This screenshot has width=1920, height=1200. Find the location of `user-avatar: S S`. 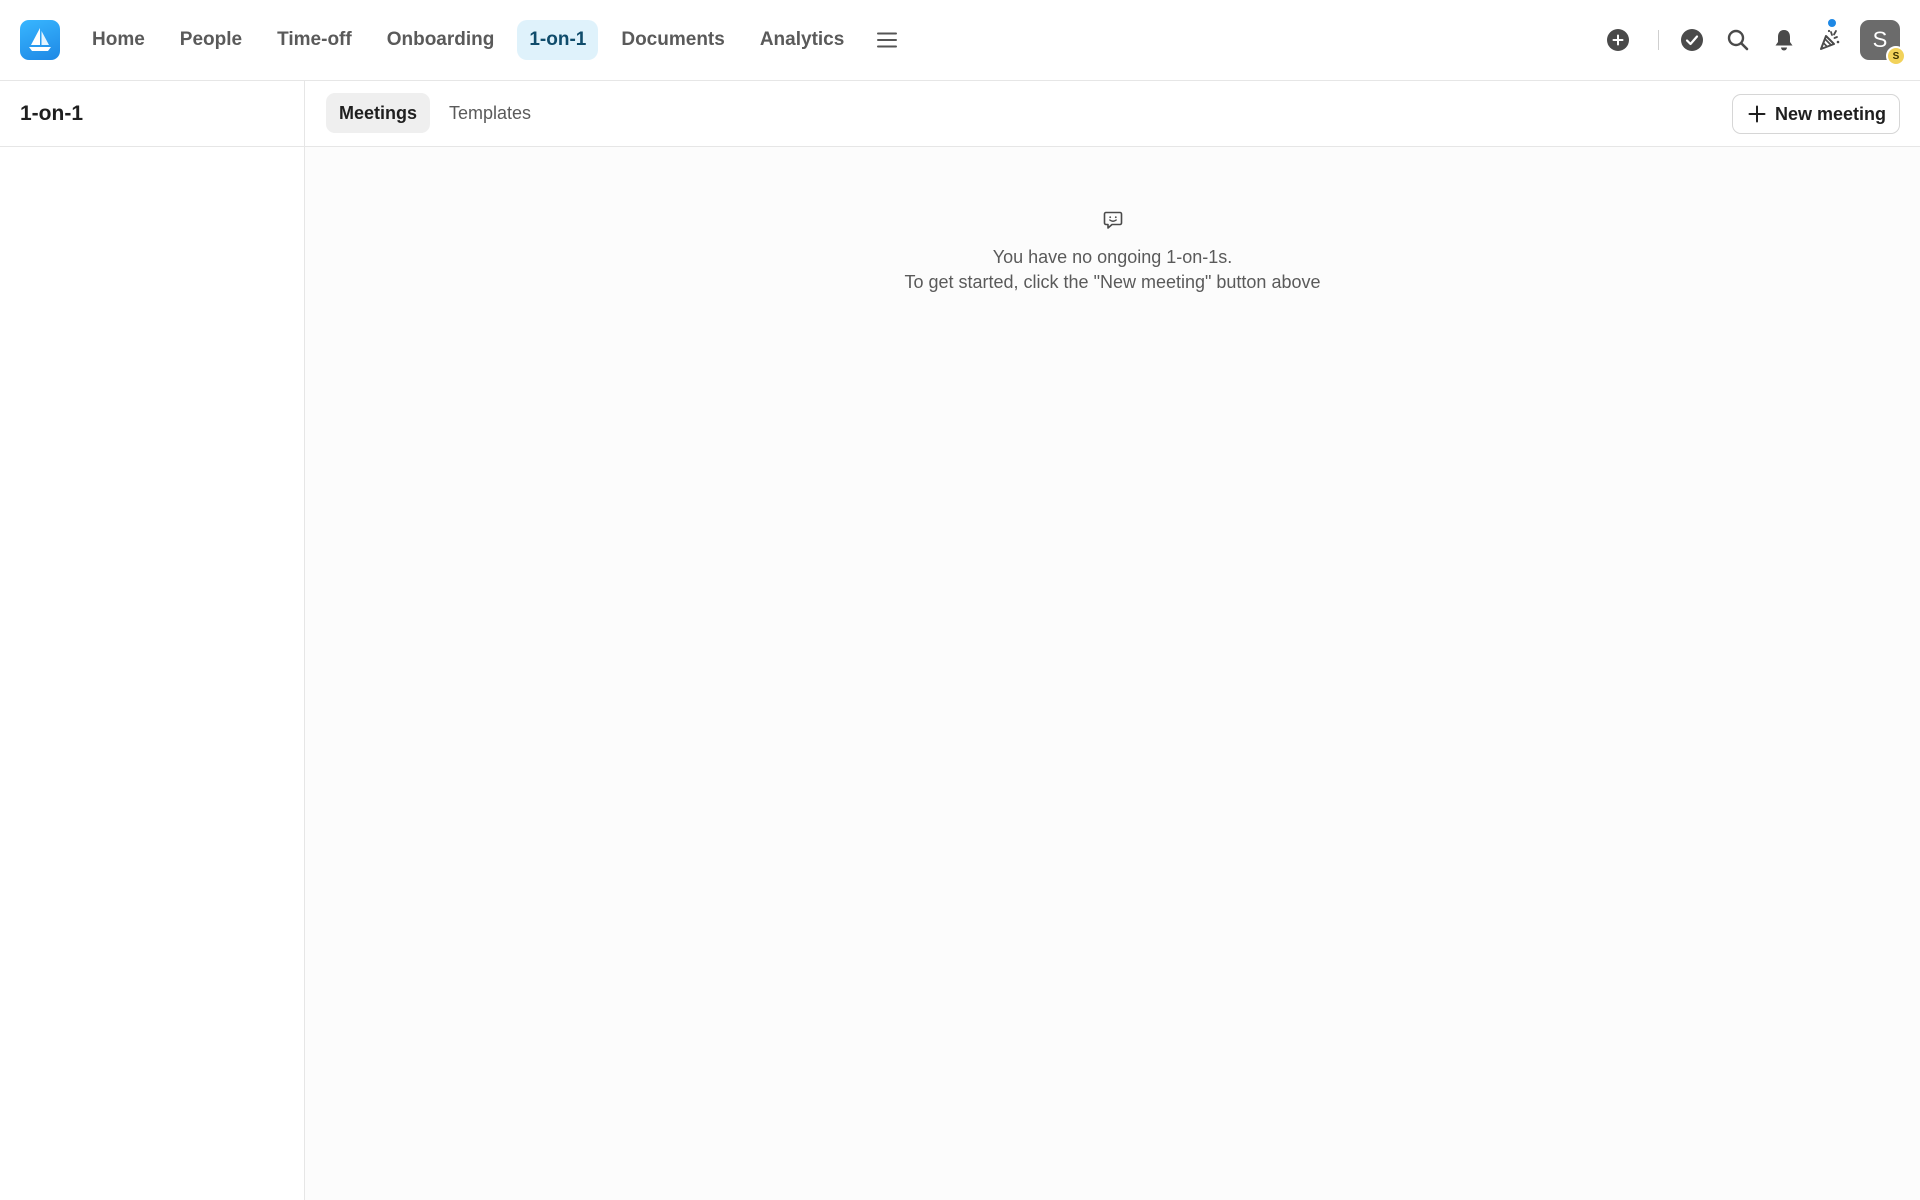

user-avatar: S S is located at coordinates (1883, 43).